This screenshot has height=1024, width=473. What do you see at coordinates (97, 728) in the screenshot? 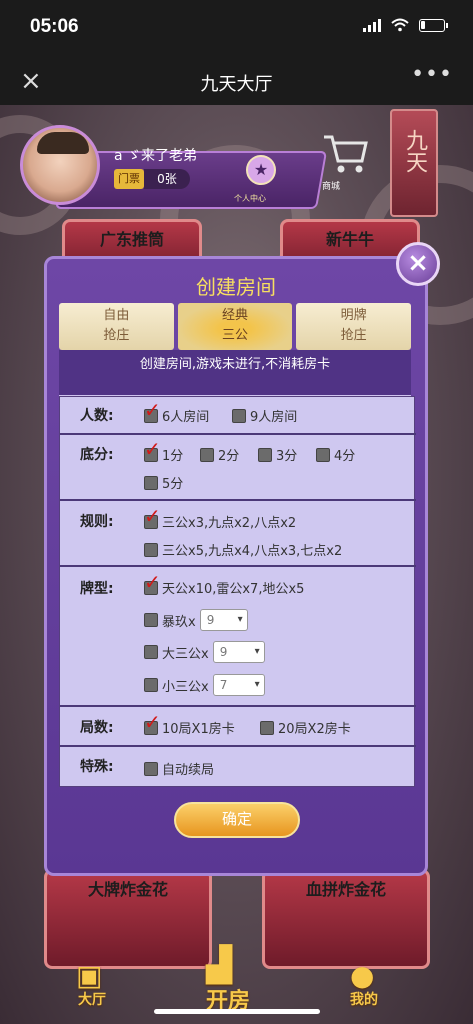
I see `rounds-label: 局数:` at bounding box center [97, 728].